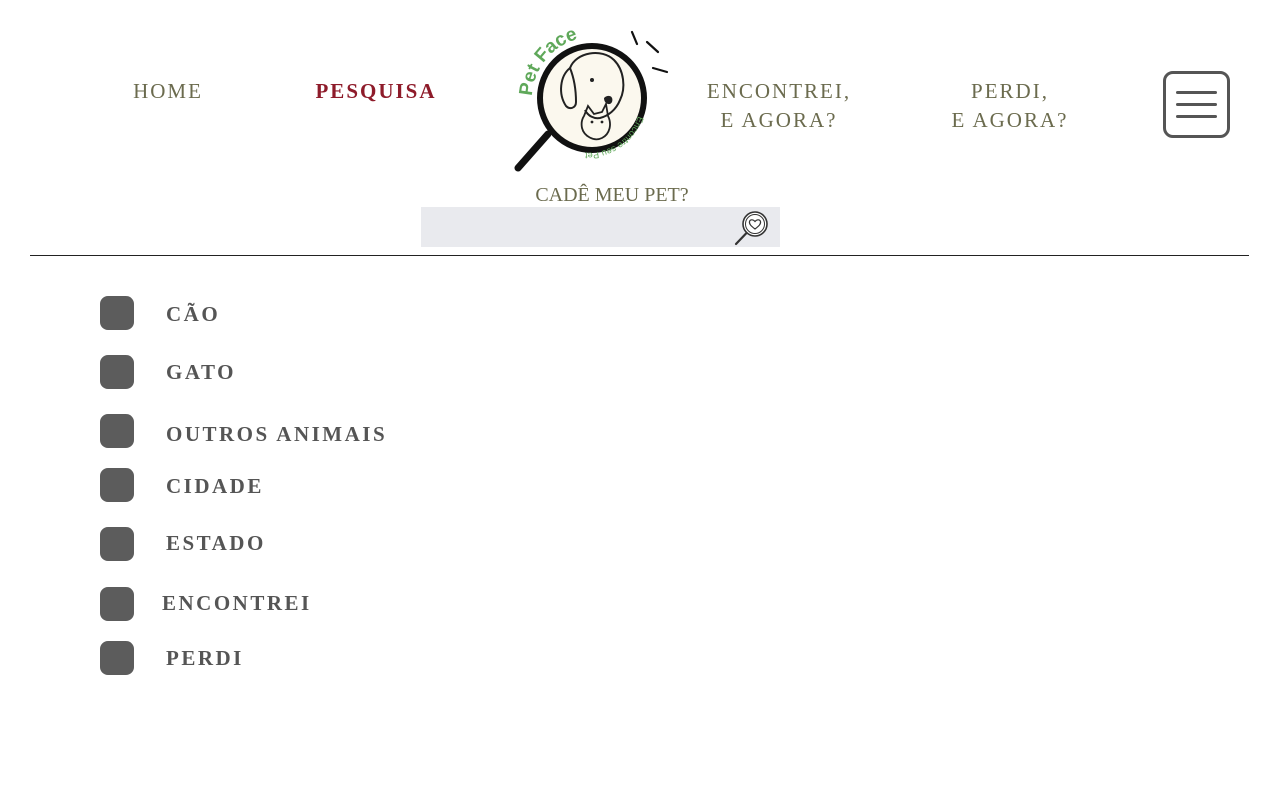 This screenshot has width=1280, height=800. I want to click on filter-label: ENCONTREI, so click(237, 603).